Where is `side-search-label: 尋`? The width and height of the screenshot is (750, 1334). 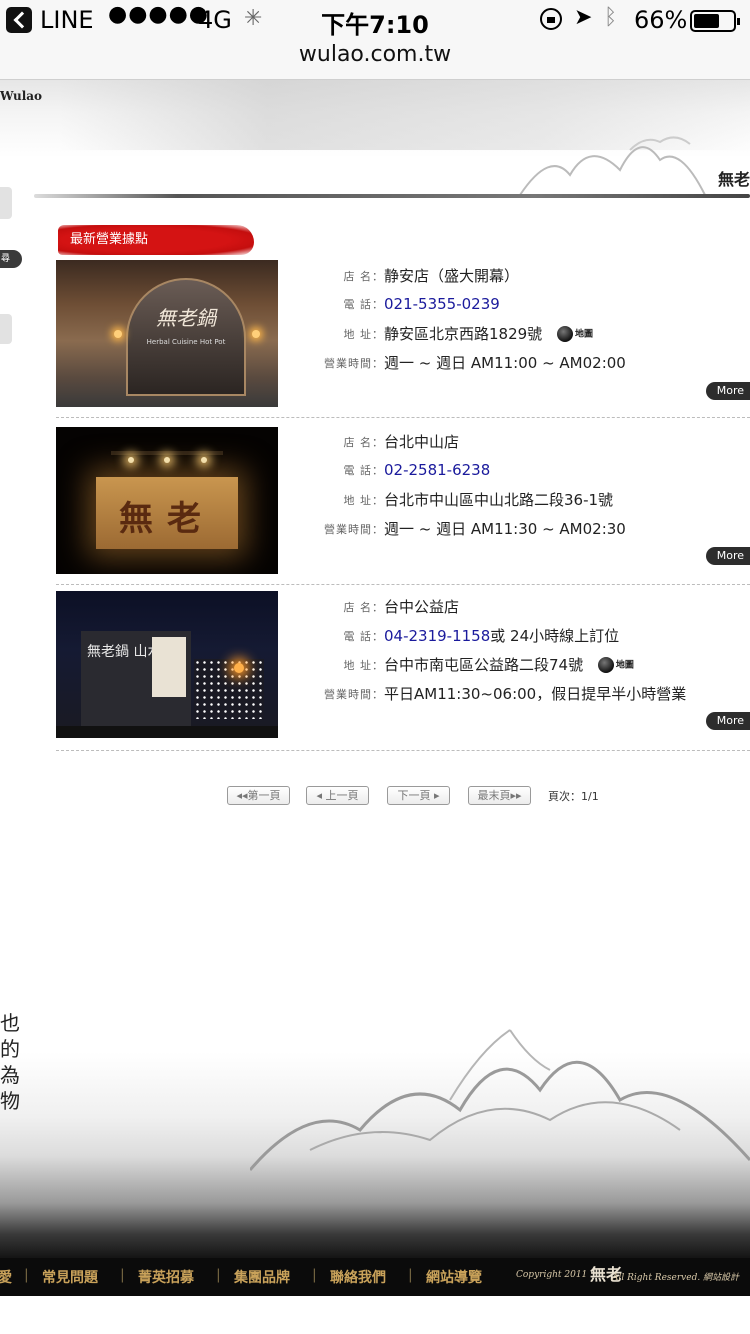 side-search-label: 尋 is located at coordinates (6, 259).